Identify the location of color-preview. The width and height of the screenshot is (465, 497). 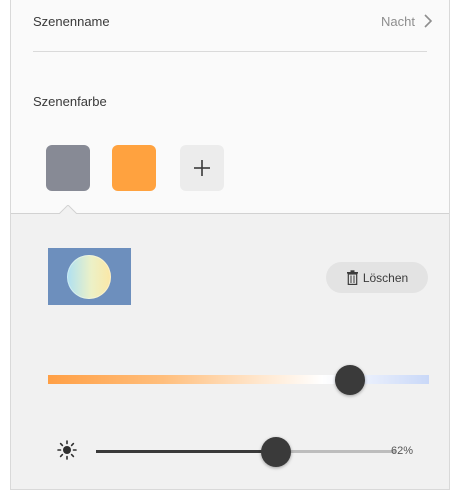
(89, 276).